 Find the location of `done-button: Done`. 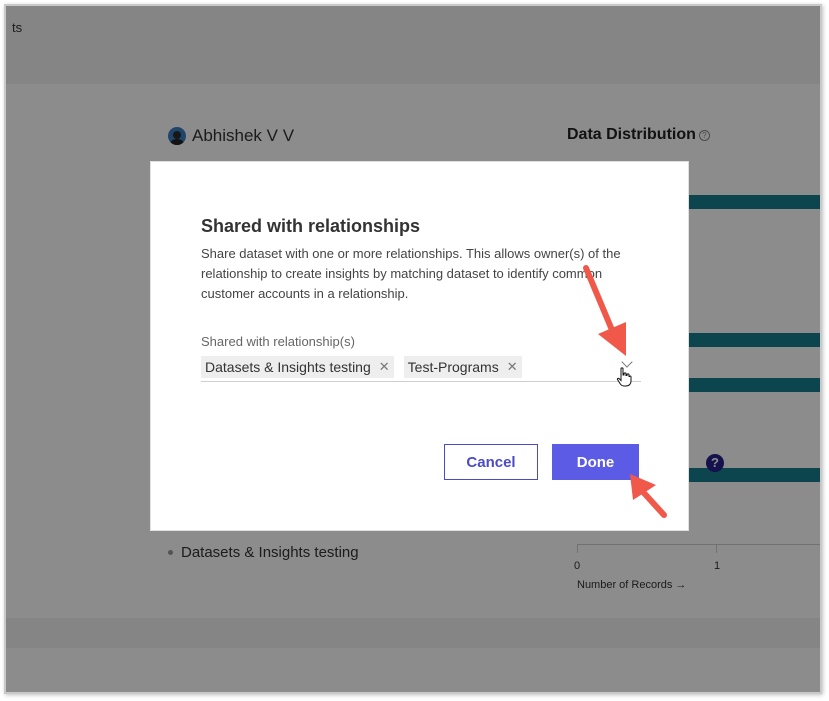

done-button: Done is located at coordinates (595, 462).